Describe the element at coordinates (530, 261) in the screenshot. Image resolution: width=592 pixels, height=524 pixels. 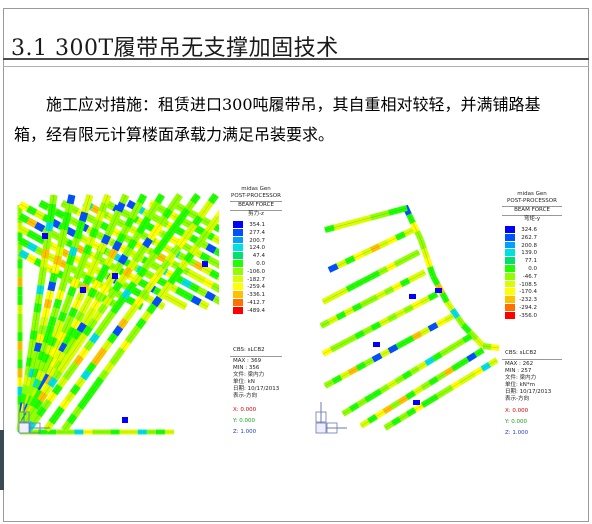
I see `scale-tick-label: 77.1` at that location.